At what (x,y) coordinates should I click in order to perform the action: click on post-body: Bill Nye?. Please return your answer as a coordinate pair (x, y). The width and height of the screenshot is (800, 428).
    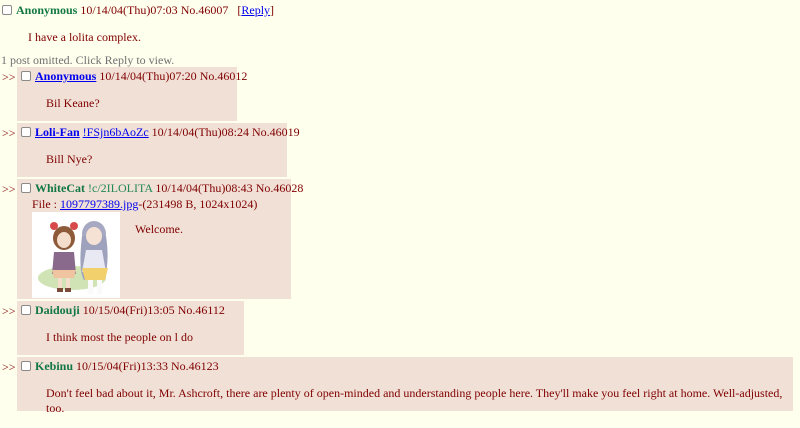
    Looking at the image, I should click on (69, 159).